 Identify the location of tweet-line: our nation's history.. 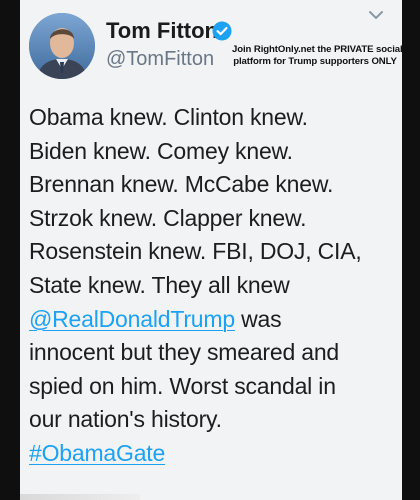
(125, 419).